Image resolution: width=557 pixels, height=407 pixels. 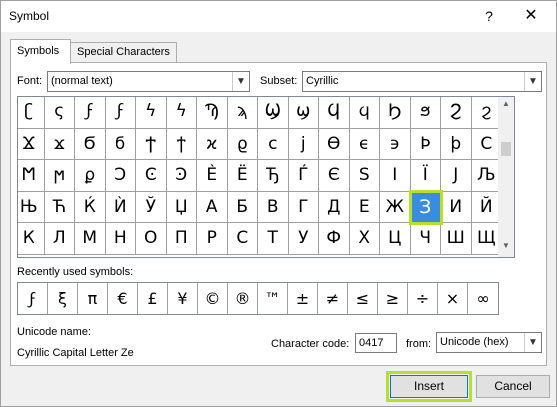 I want to click on symbol-cell: Б, so click(x=242, y=207).